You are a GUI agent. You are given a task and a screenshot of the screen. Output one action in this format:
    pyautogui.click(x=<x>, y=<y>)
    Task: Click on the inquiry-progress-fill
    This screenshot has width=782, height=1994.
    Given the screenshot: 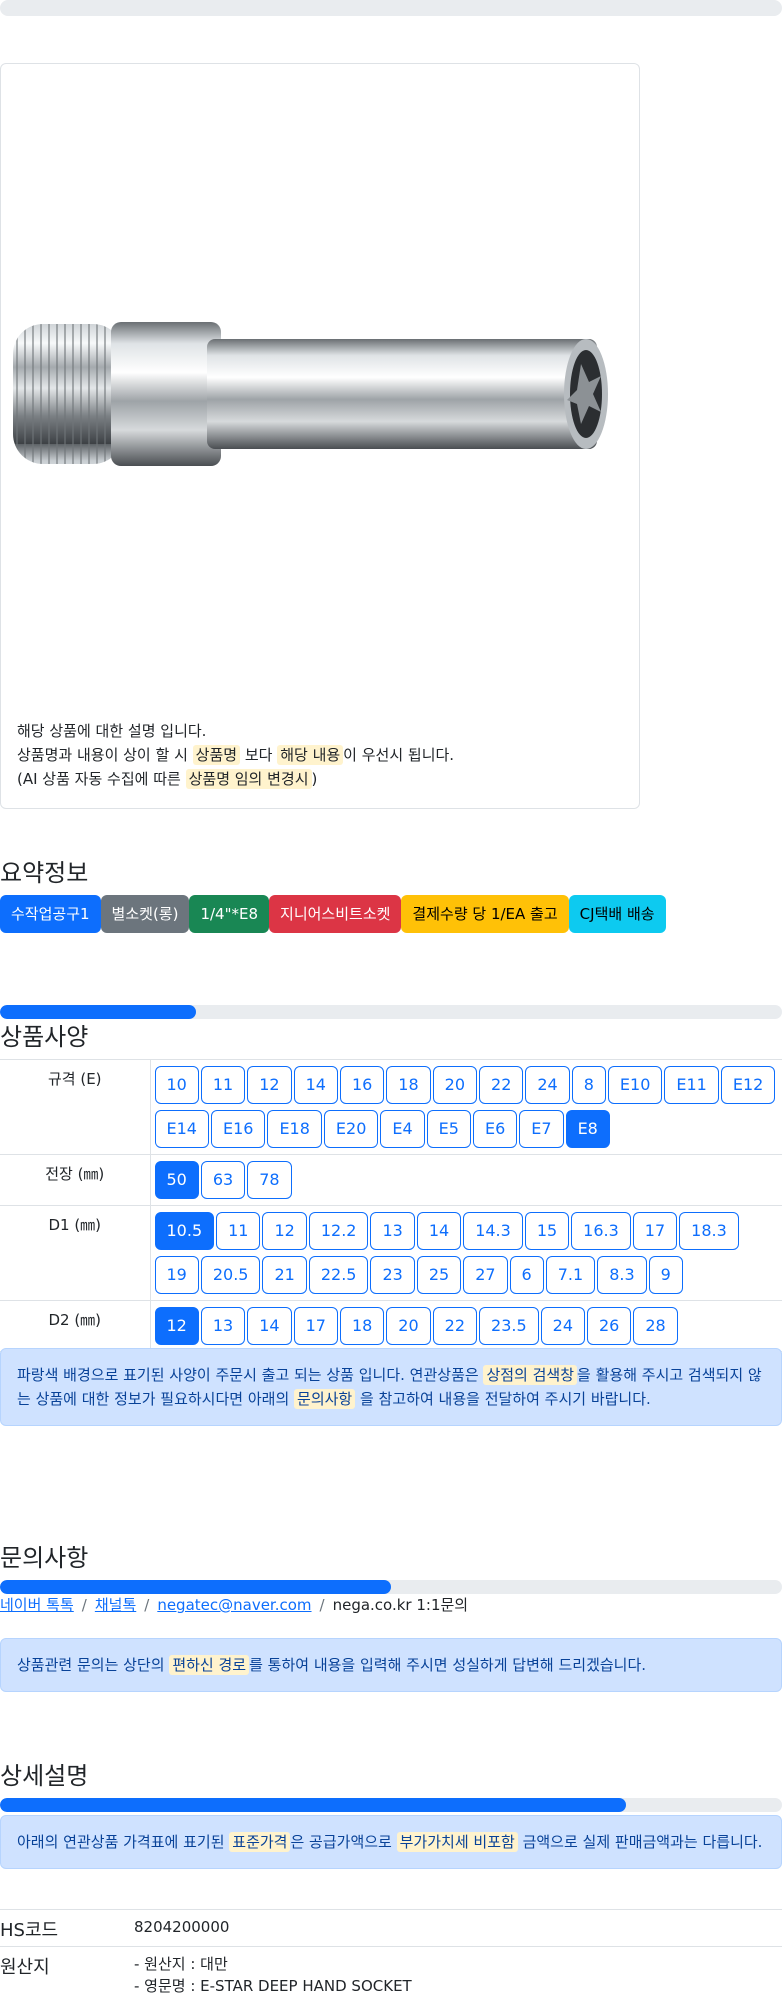 What is the action you would take?
    pyautogui.click(x=195, y=1587)
    